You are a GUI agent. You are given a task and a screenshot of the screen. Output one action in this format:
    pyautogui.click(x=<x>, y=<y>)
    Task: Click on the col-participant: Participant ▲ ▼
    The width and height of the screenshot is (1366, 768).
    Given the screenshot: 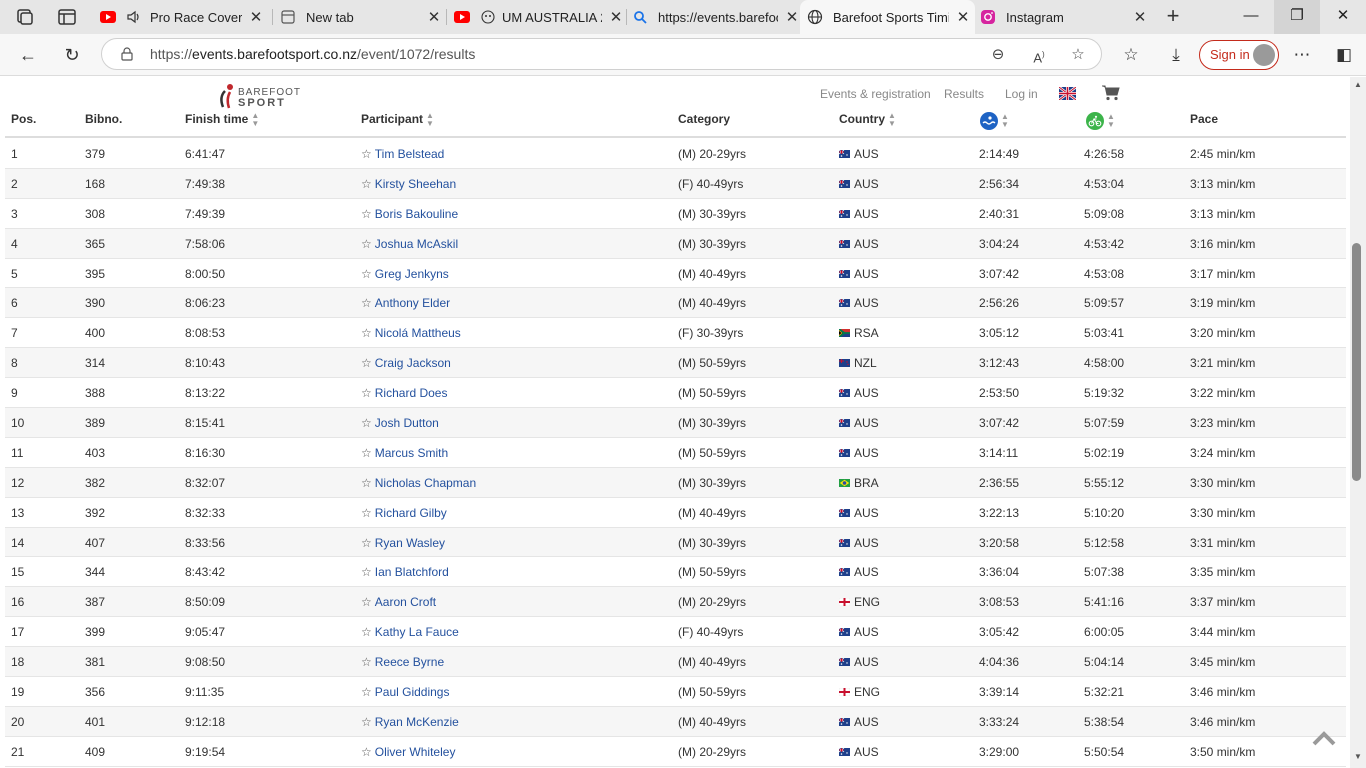 What is the action you would take?
    pyautogui.click(x=397, y=120)
    